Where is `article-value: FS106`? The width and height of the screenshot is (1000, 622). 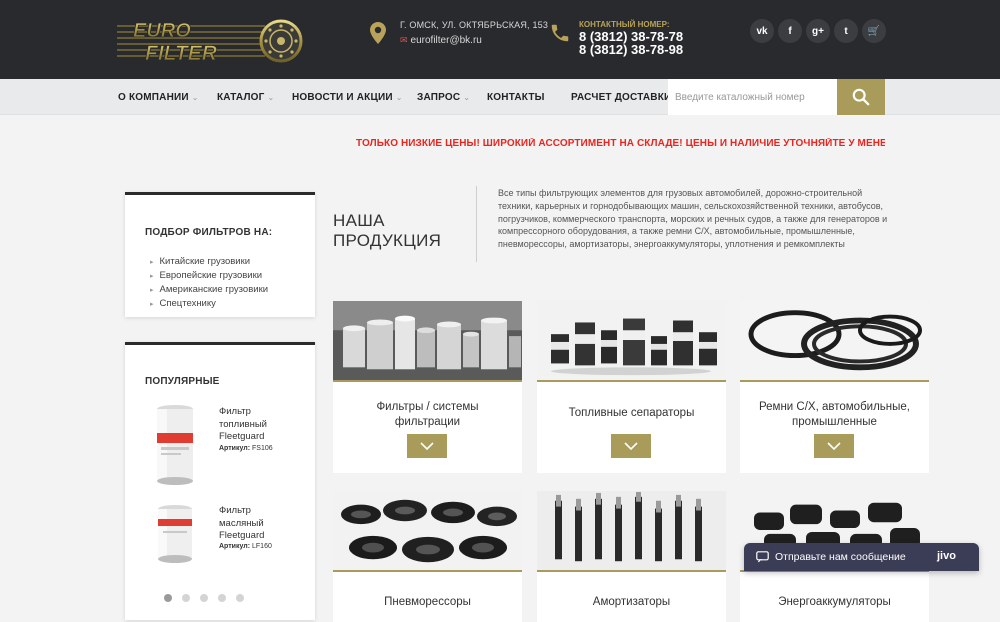
article-value: FS106 is located at coordinates (262, 448).